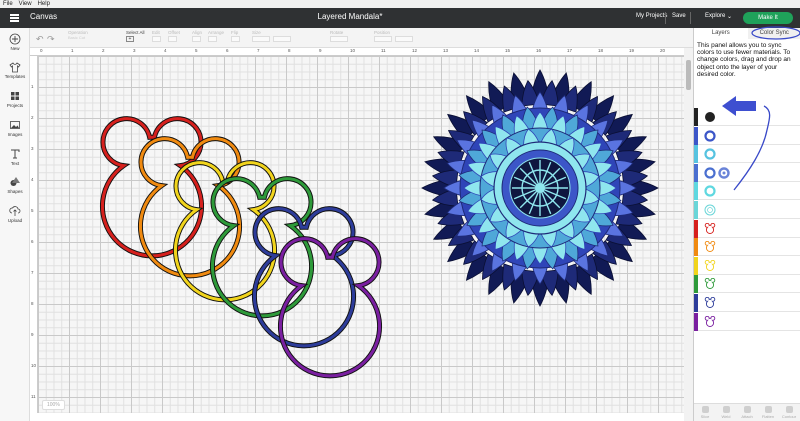 Image resolution: width=800 pixels, height=421 pixels. What do you see at coordinates (663, 50) in the screenshot?
I see `ruler-tick-label: 20` at bounding box center [663, 50].